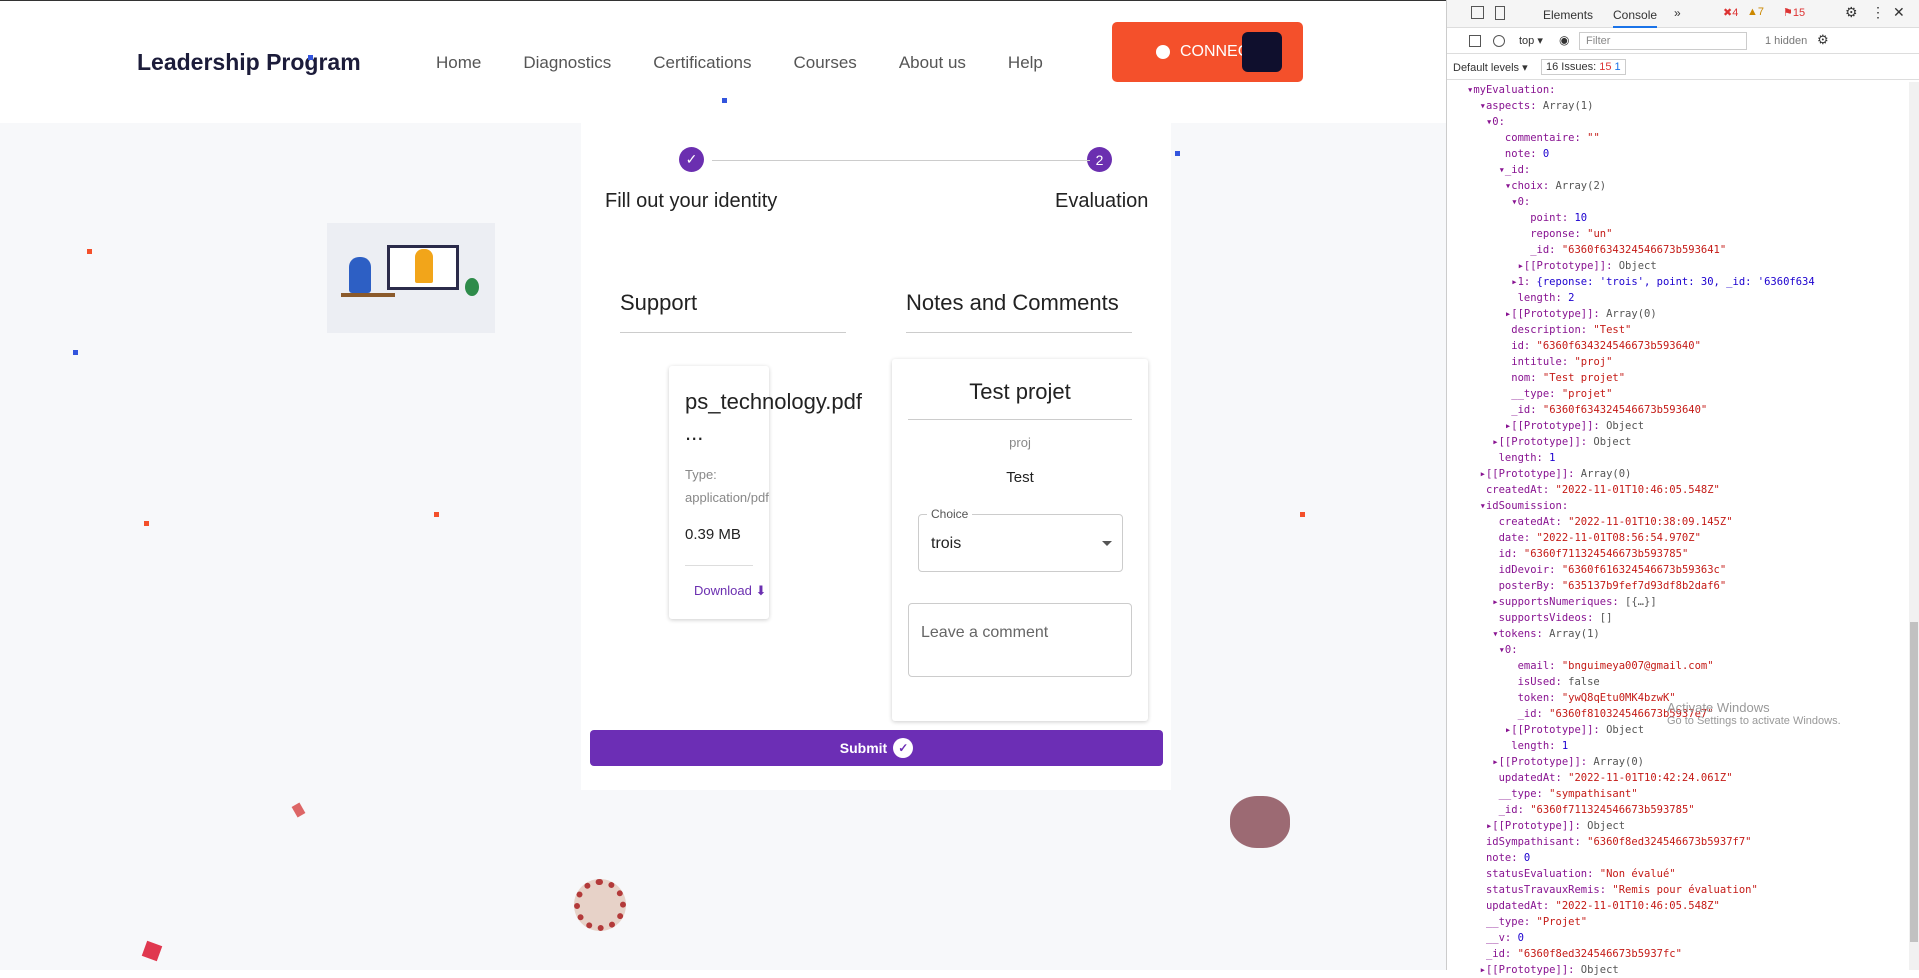  What do you see at coordinates (1641, 810) in the screenshot?
I see `console-tree-line: _id: "6360f711324546673b593785"` at bounding box center [1641, 810].